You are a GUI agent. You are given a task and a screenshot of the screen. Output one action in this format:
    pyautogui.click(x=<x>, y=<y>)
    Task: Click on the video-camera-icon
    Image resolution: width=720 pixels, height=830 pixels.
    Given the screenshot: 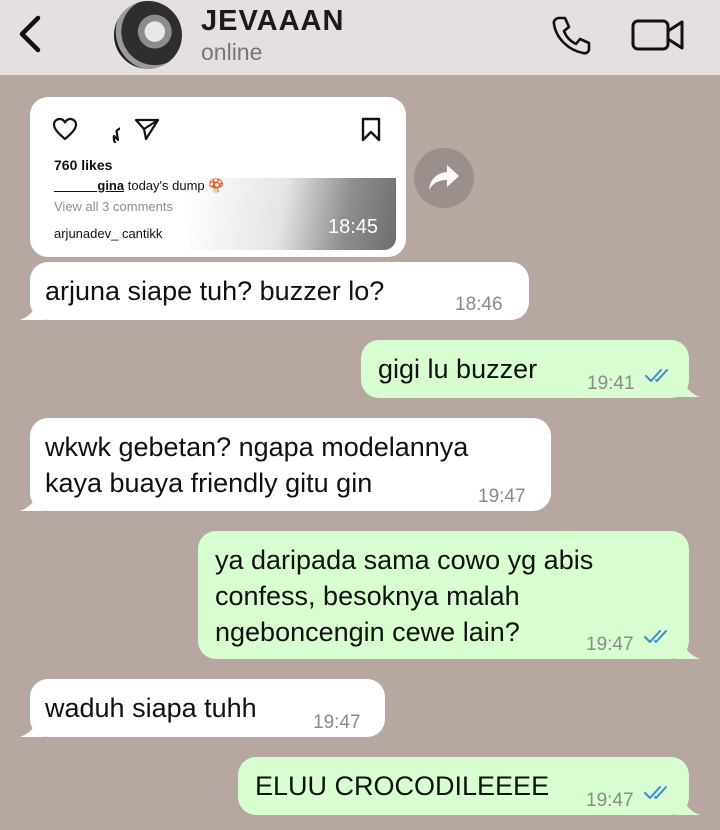 What is the action you would take?
    pyautogui.click(x=658, y=34)
    